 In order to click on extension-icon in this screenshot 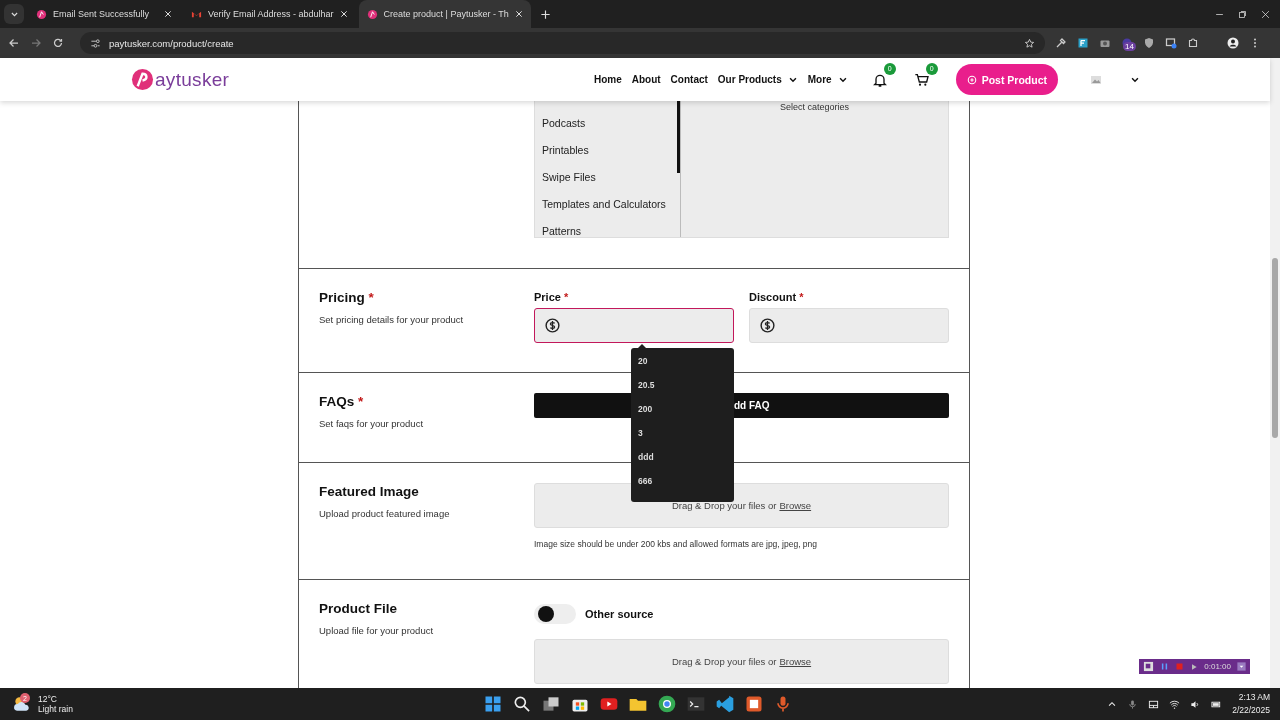, I will do `click(1083, 43)`.